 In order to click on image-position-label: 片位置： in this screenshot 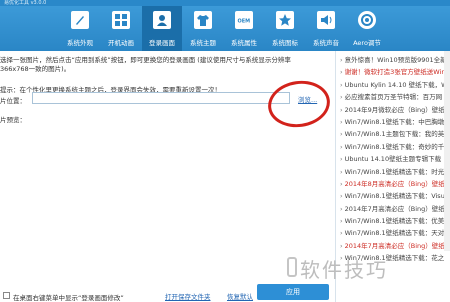, I will do `click(13, 101)`.